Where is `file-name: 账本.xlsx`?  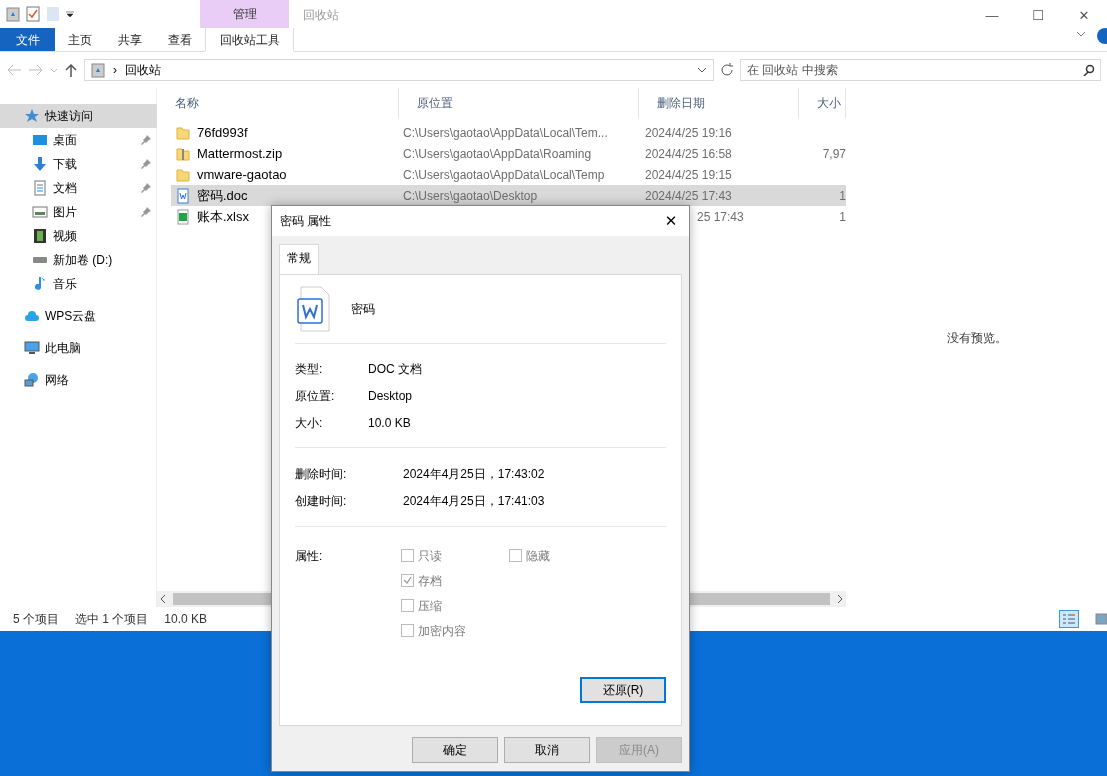 file-name: 账本.xlsx is located at coordinates (223, 216).